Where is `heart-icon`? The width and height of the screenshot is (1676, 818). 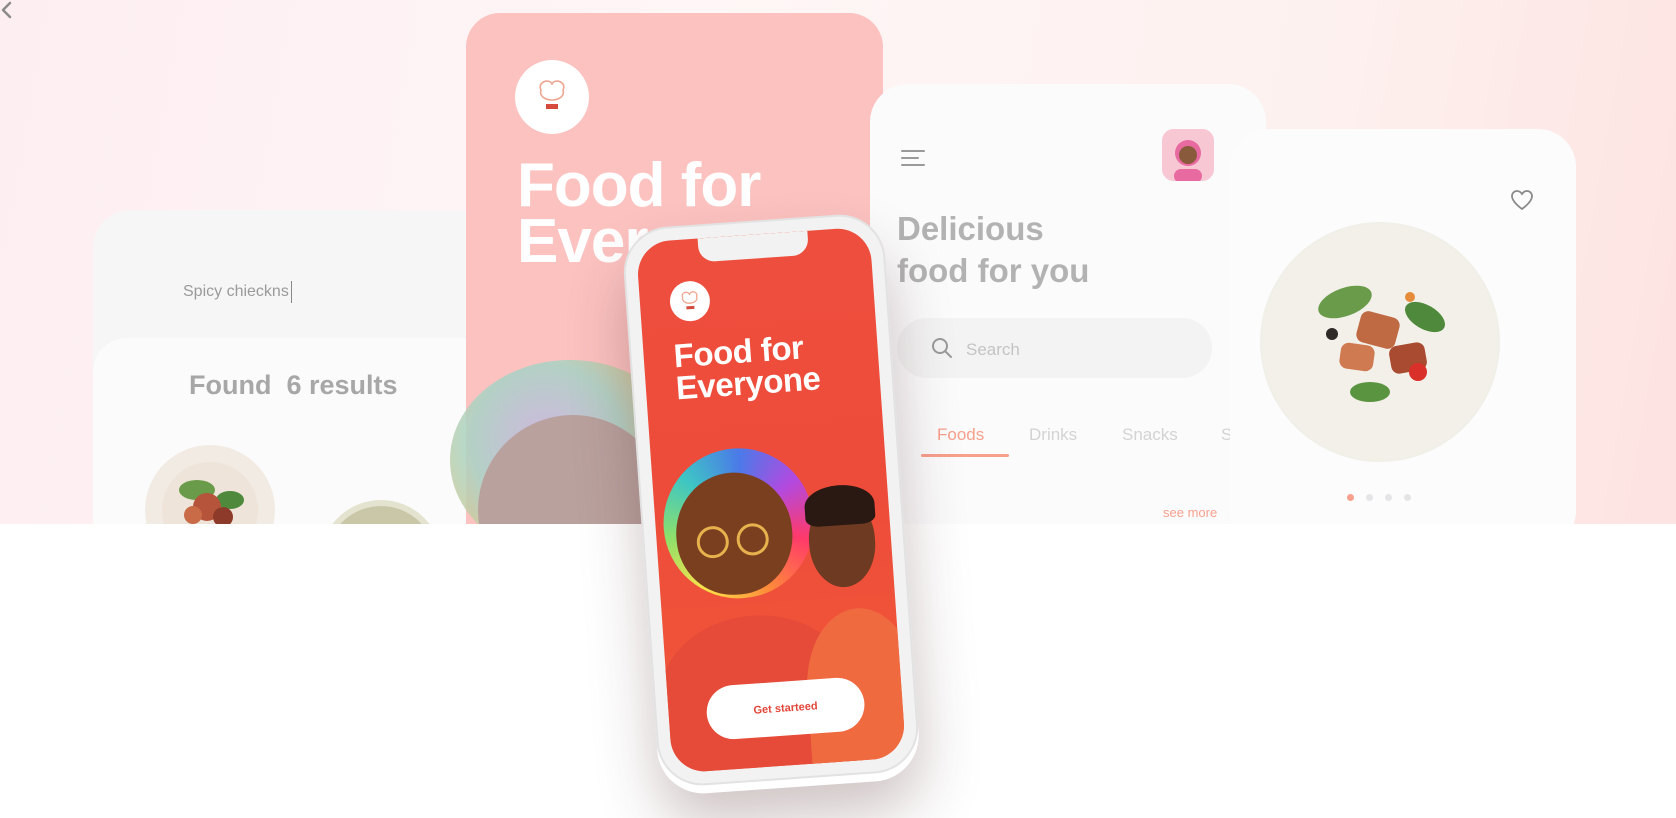
heart-icon is located at coordinates (1522, 200).